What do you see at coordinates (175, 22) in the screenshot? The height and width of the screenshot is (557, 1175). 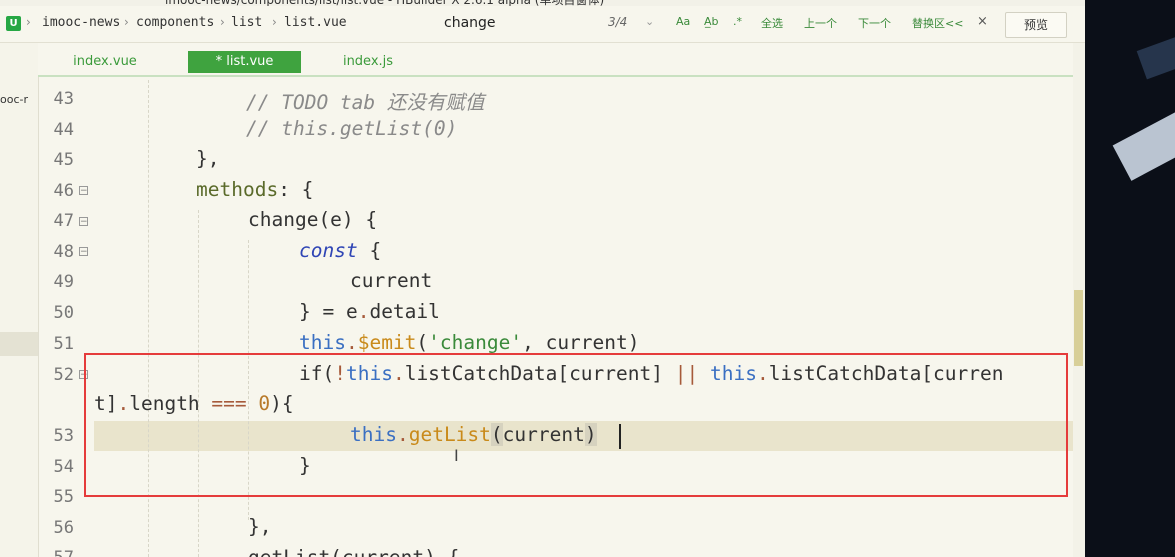 I see `breadcrumb-item: components` at bounding box center [175, 22].